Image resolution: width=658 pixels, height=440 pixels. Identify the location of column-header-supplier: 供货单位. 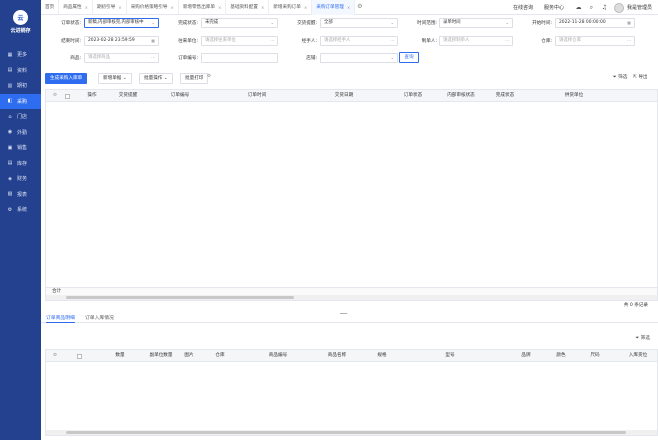
(574, 96).